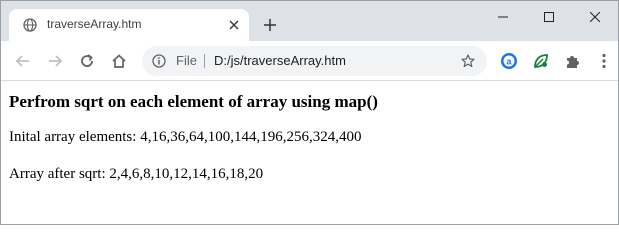  I want to click on home-icon, so click(119, 61).